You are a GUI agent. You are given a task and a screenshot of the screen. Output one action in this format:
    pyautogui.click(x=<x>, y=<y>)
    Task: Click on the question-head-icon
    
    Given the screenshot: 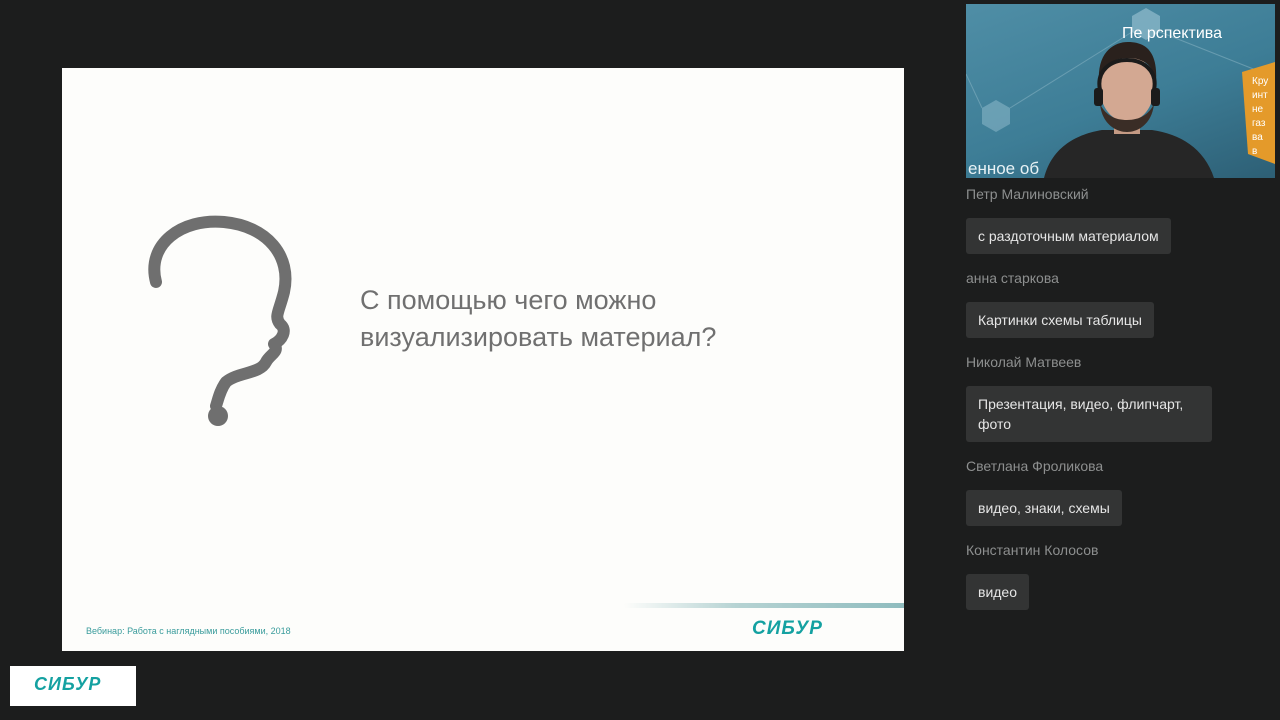 What is the action you would take?
    pyautogui.click(x=220, y=320)
    